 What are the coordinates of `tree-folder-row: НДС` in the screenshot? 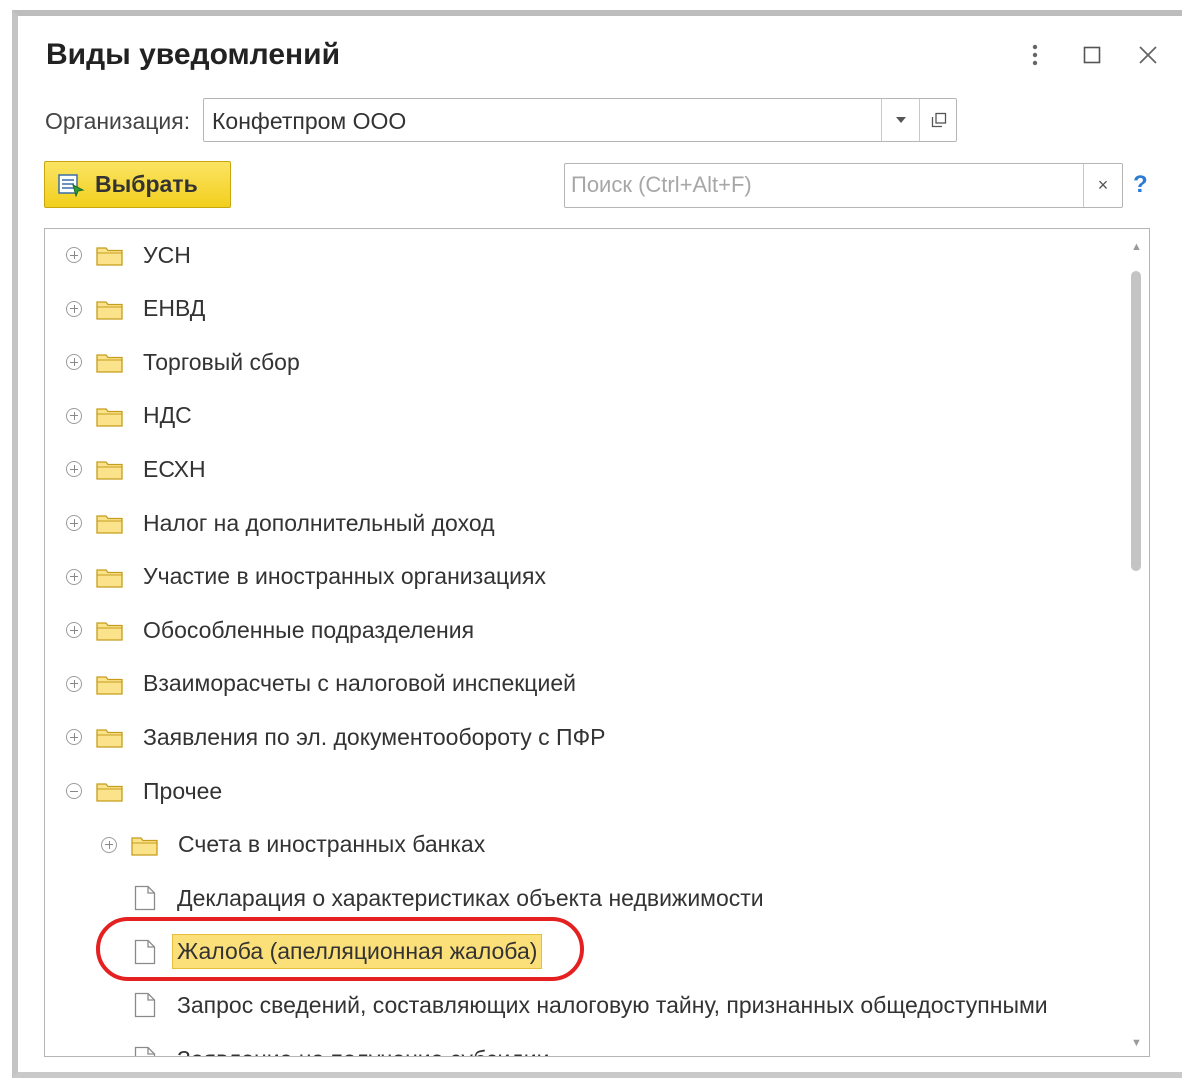 It's located at (129, 416).